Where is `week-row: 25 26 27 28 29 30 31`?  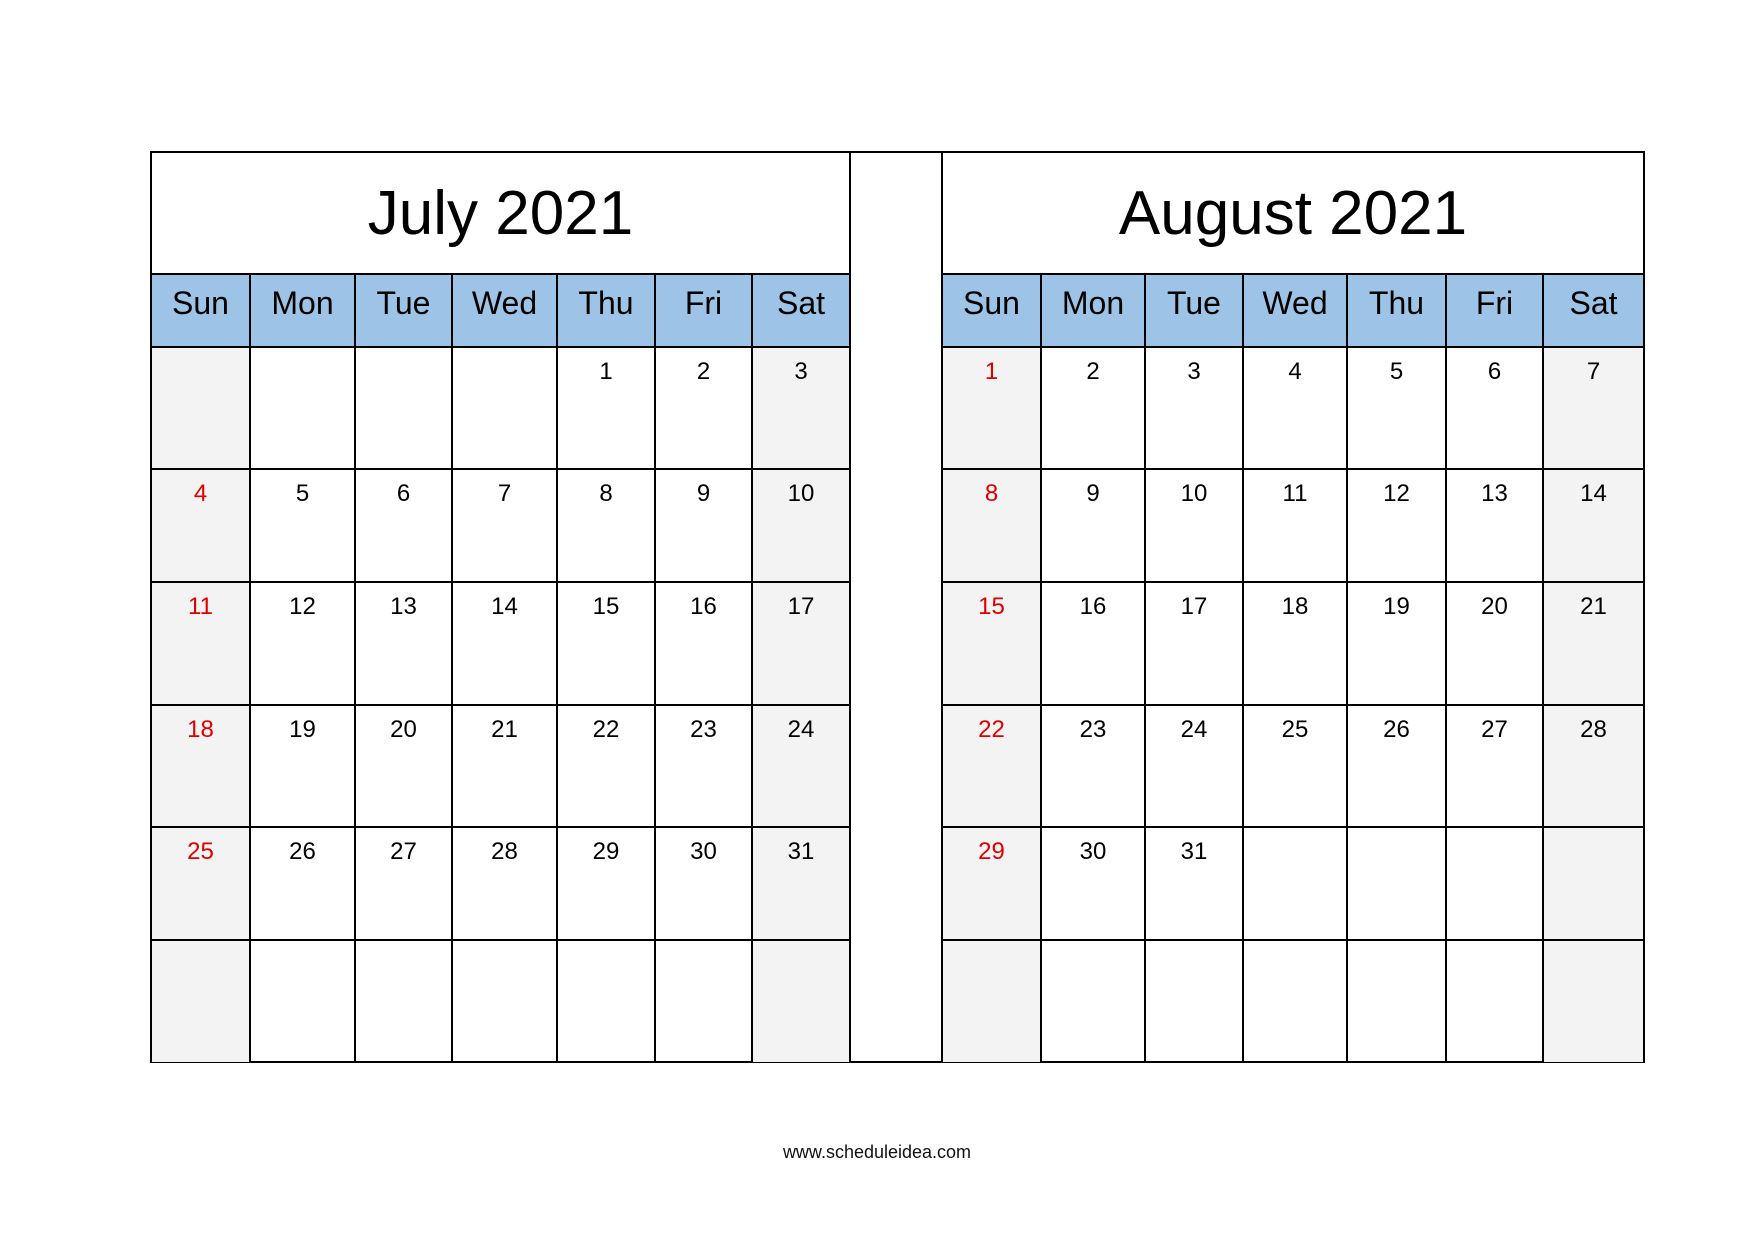
week-row: 25 26 27 28 29 30 31 is located at coordinates (500, 883).